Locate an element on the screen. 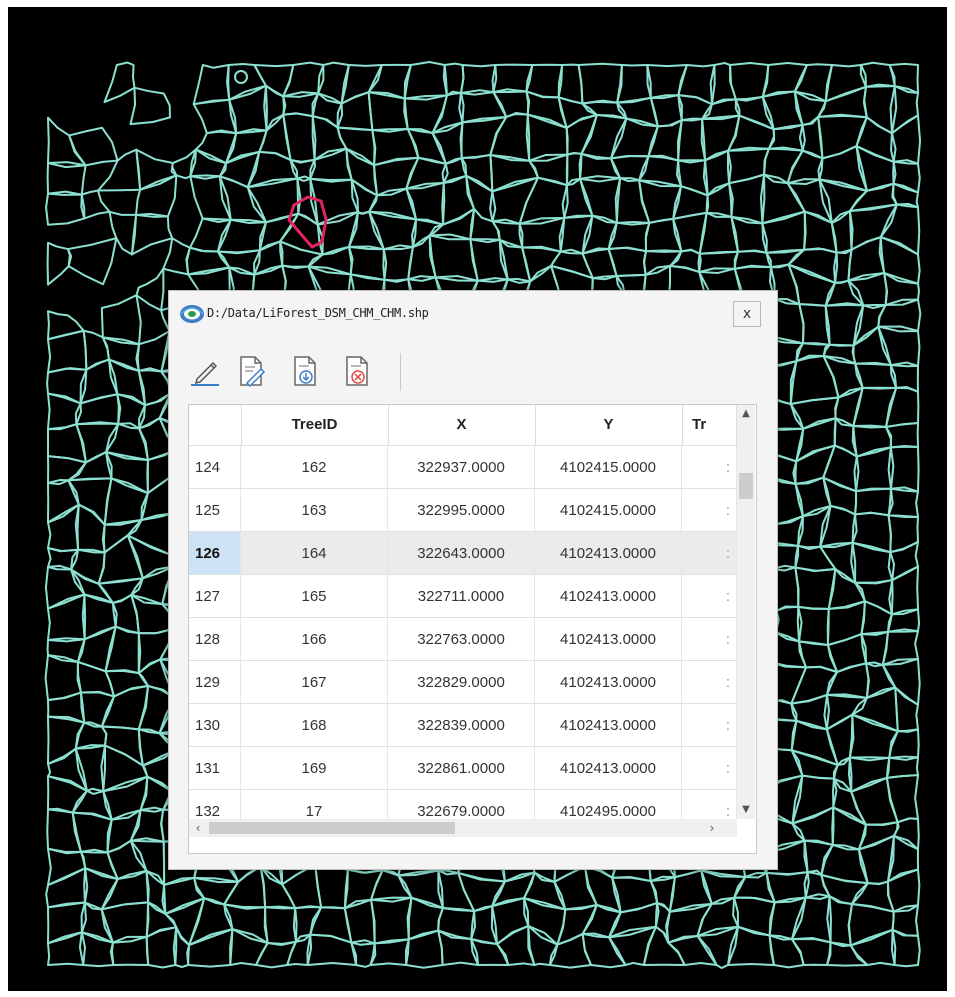  row-number: 127 is located at coordinates (215, 596).